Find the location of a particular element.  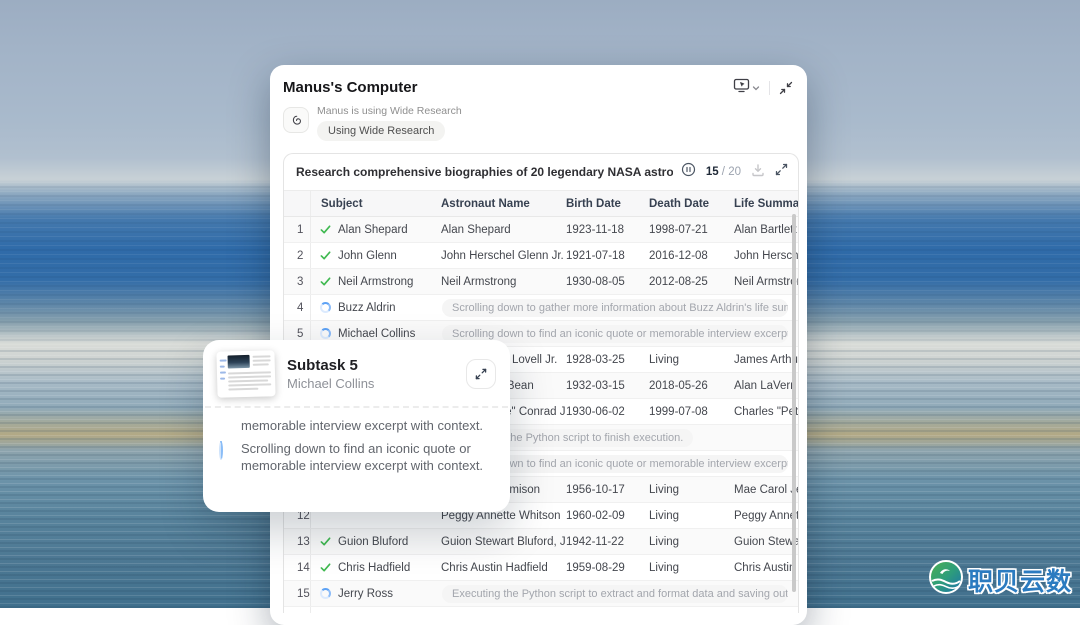

death-date-cell: 1998-07-21 is located at coordinates (691, 230).